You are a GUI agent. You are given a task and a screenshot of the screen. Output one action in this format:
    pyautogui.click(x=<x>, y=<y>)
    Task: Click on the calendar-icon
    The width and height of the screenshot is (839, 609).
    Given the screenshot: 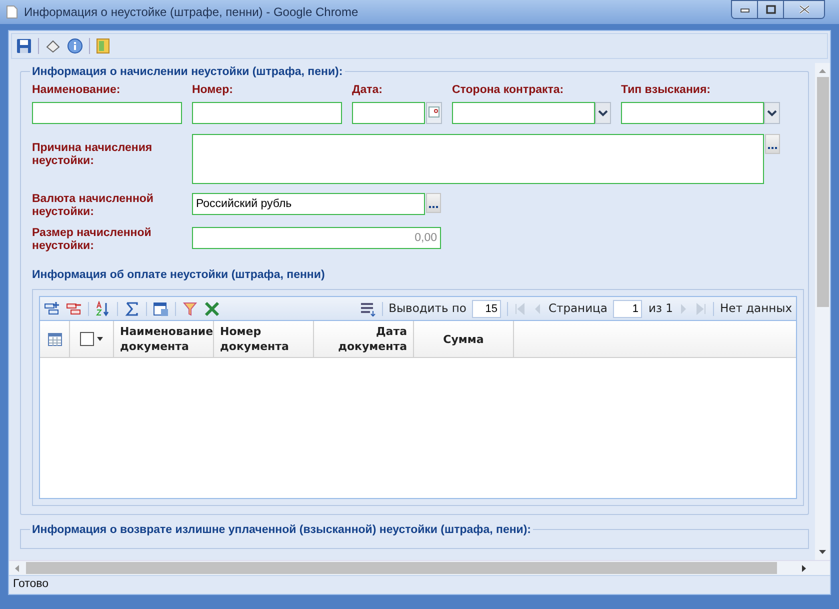 What is the action you would take?
    pyautogui.click(x=434, y=113)
    